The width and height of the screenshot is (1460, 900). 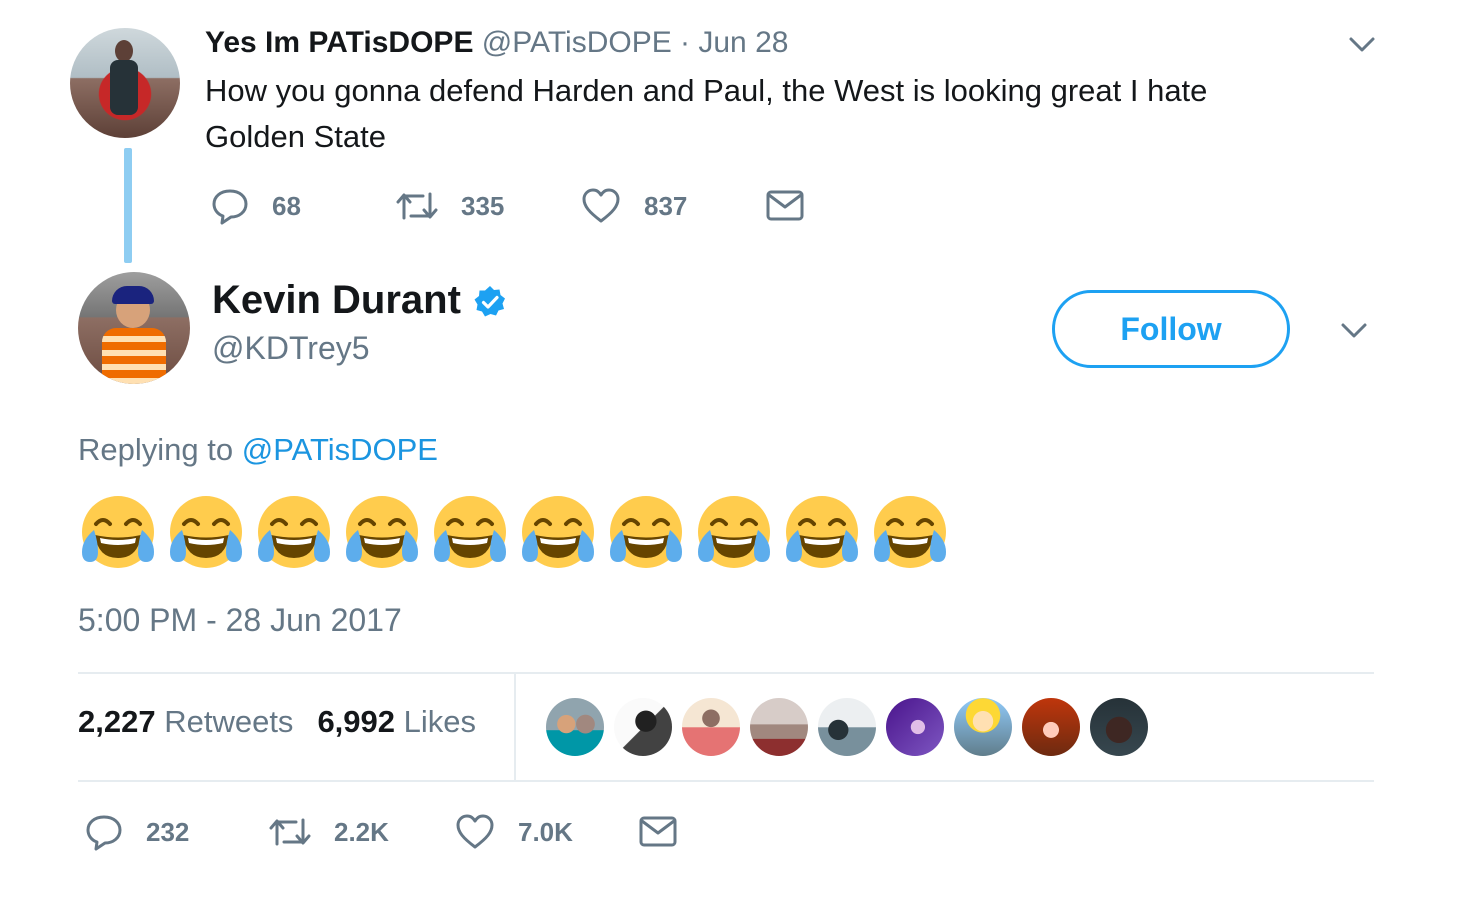 I want to click on parent-tweet-text-line: Golden State, so click(x=295, y=136).